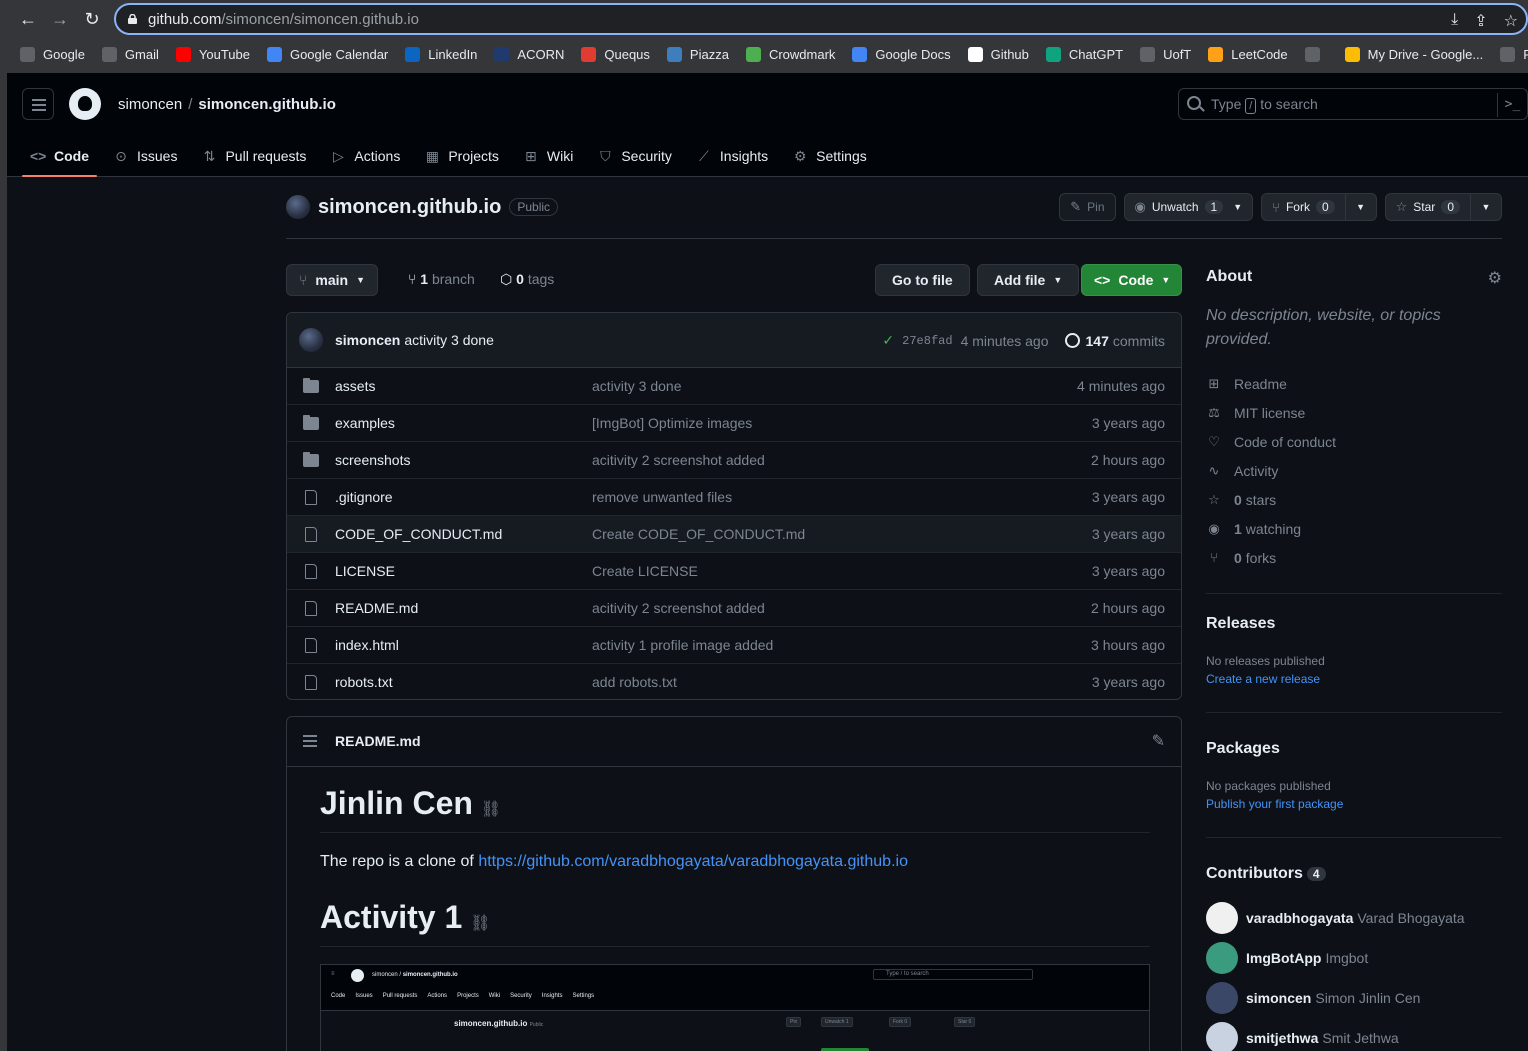 Image resolution: width=1528 pixels, height=1051 pixels. What do you see at coordinates (38, 104) in the screenshot?
I see `menu-button` at bounding box center [38, 104].